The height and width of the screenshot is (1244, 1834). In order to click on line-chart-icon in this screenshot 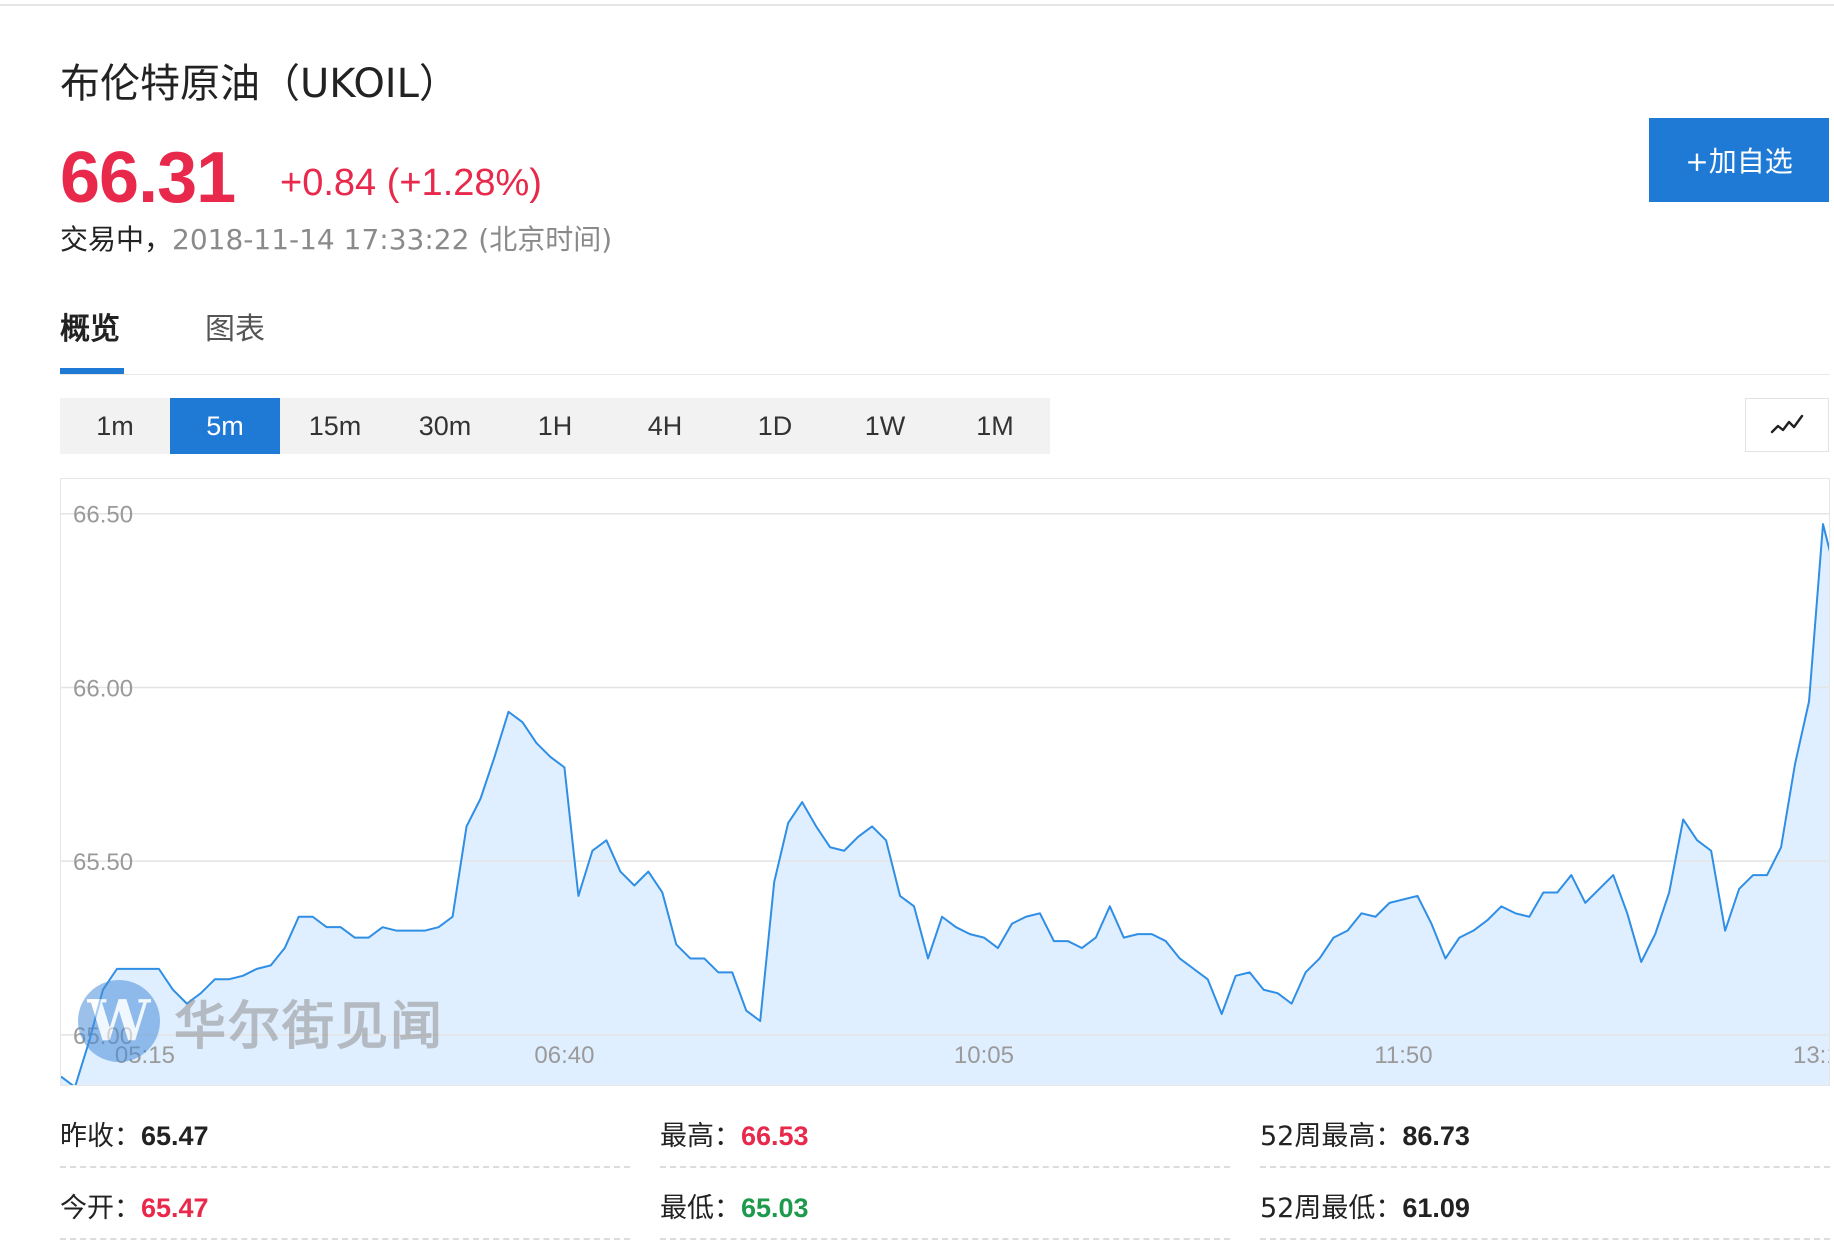, I will do `click(1787, 424)`.